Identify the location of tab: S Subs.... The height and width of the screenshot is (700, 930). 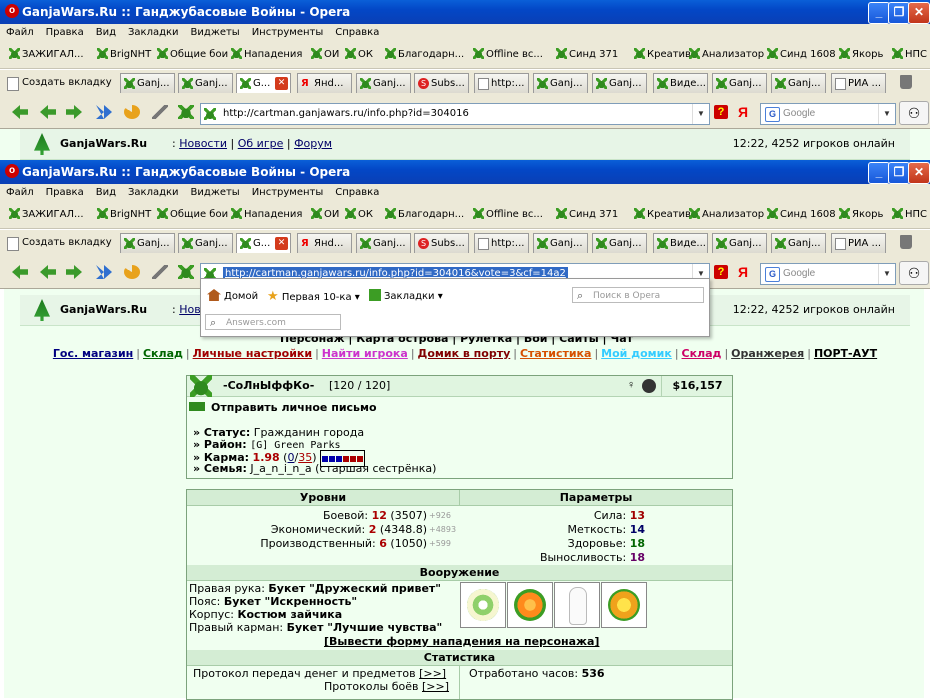
(441, 83).